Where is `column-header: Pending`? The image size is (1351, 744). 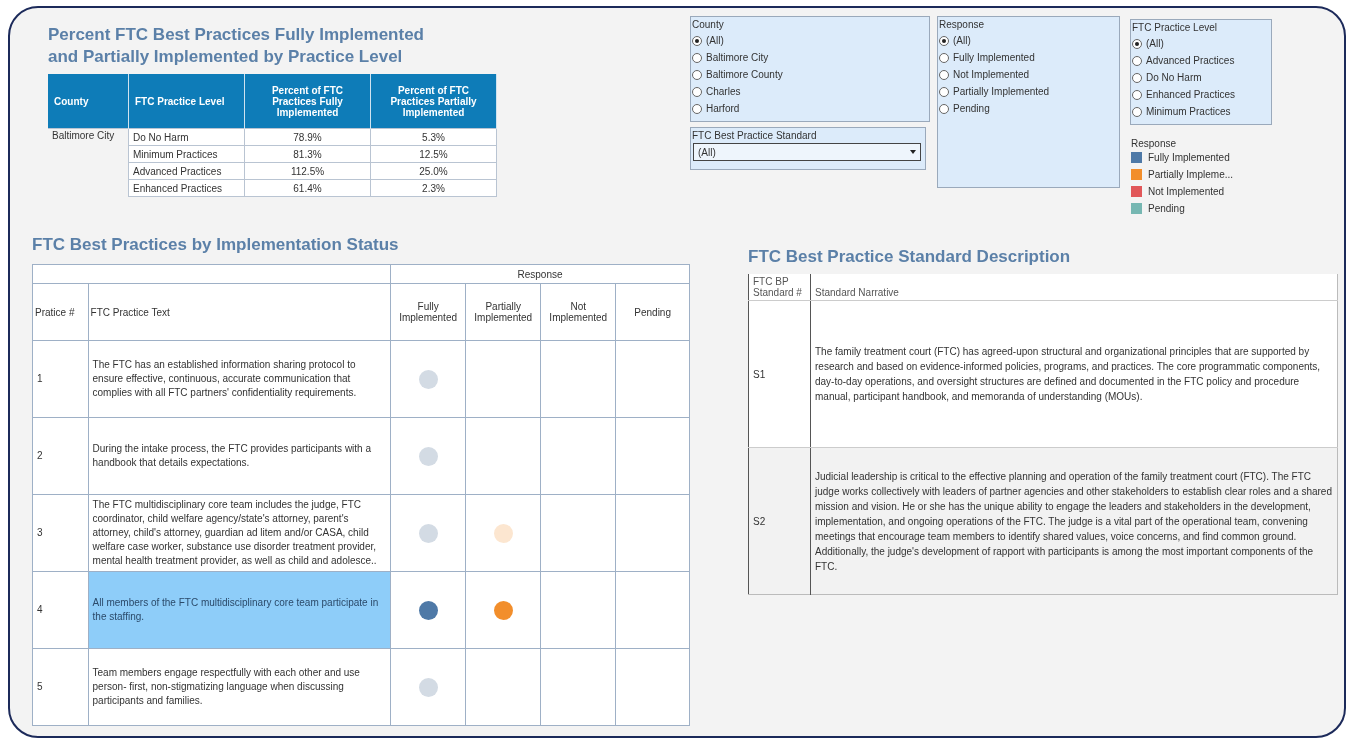 column-header: Pending is located at coordinates (652, 312).